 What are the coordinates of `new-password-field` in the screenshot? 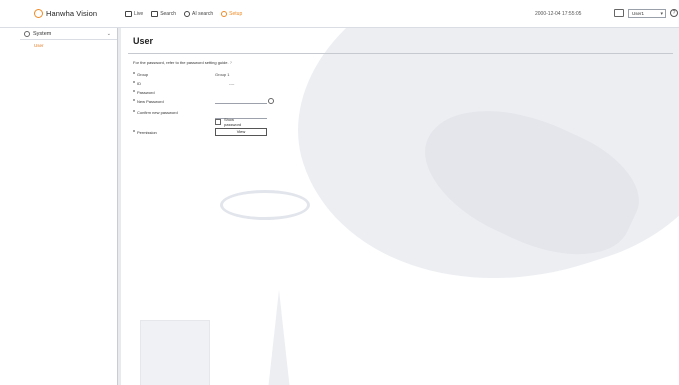 It's located at (241, 101).